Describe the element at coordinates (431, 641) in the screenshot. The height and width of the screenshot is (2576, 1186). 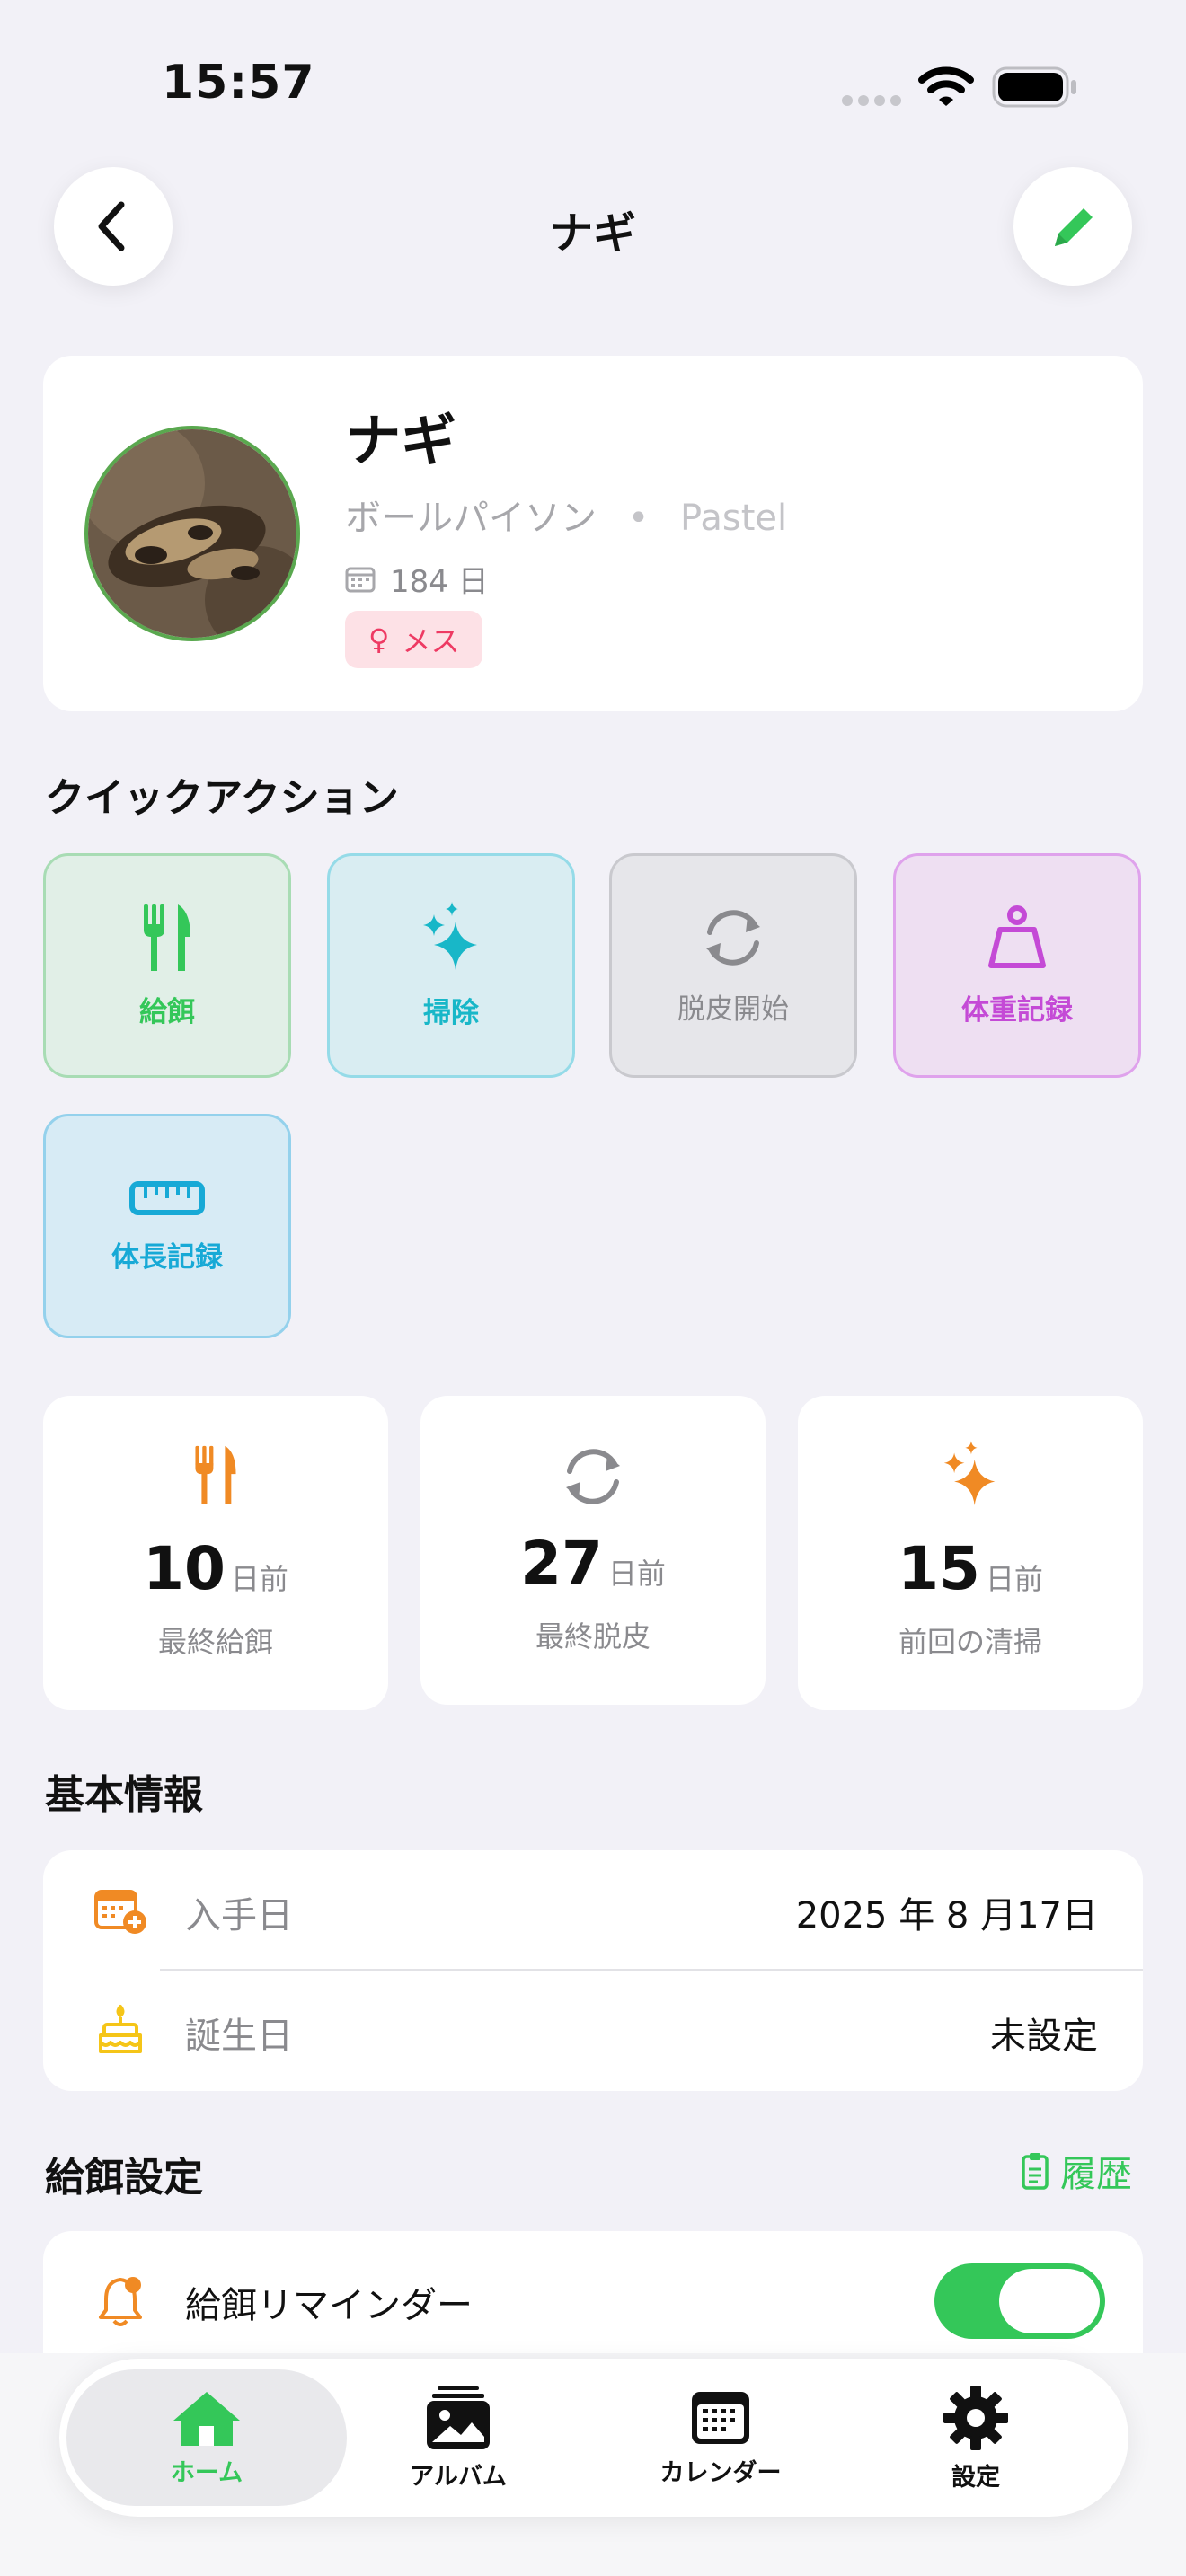
I see `sex-label: メス` at that location.